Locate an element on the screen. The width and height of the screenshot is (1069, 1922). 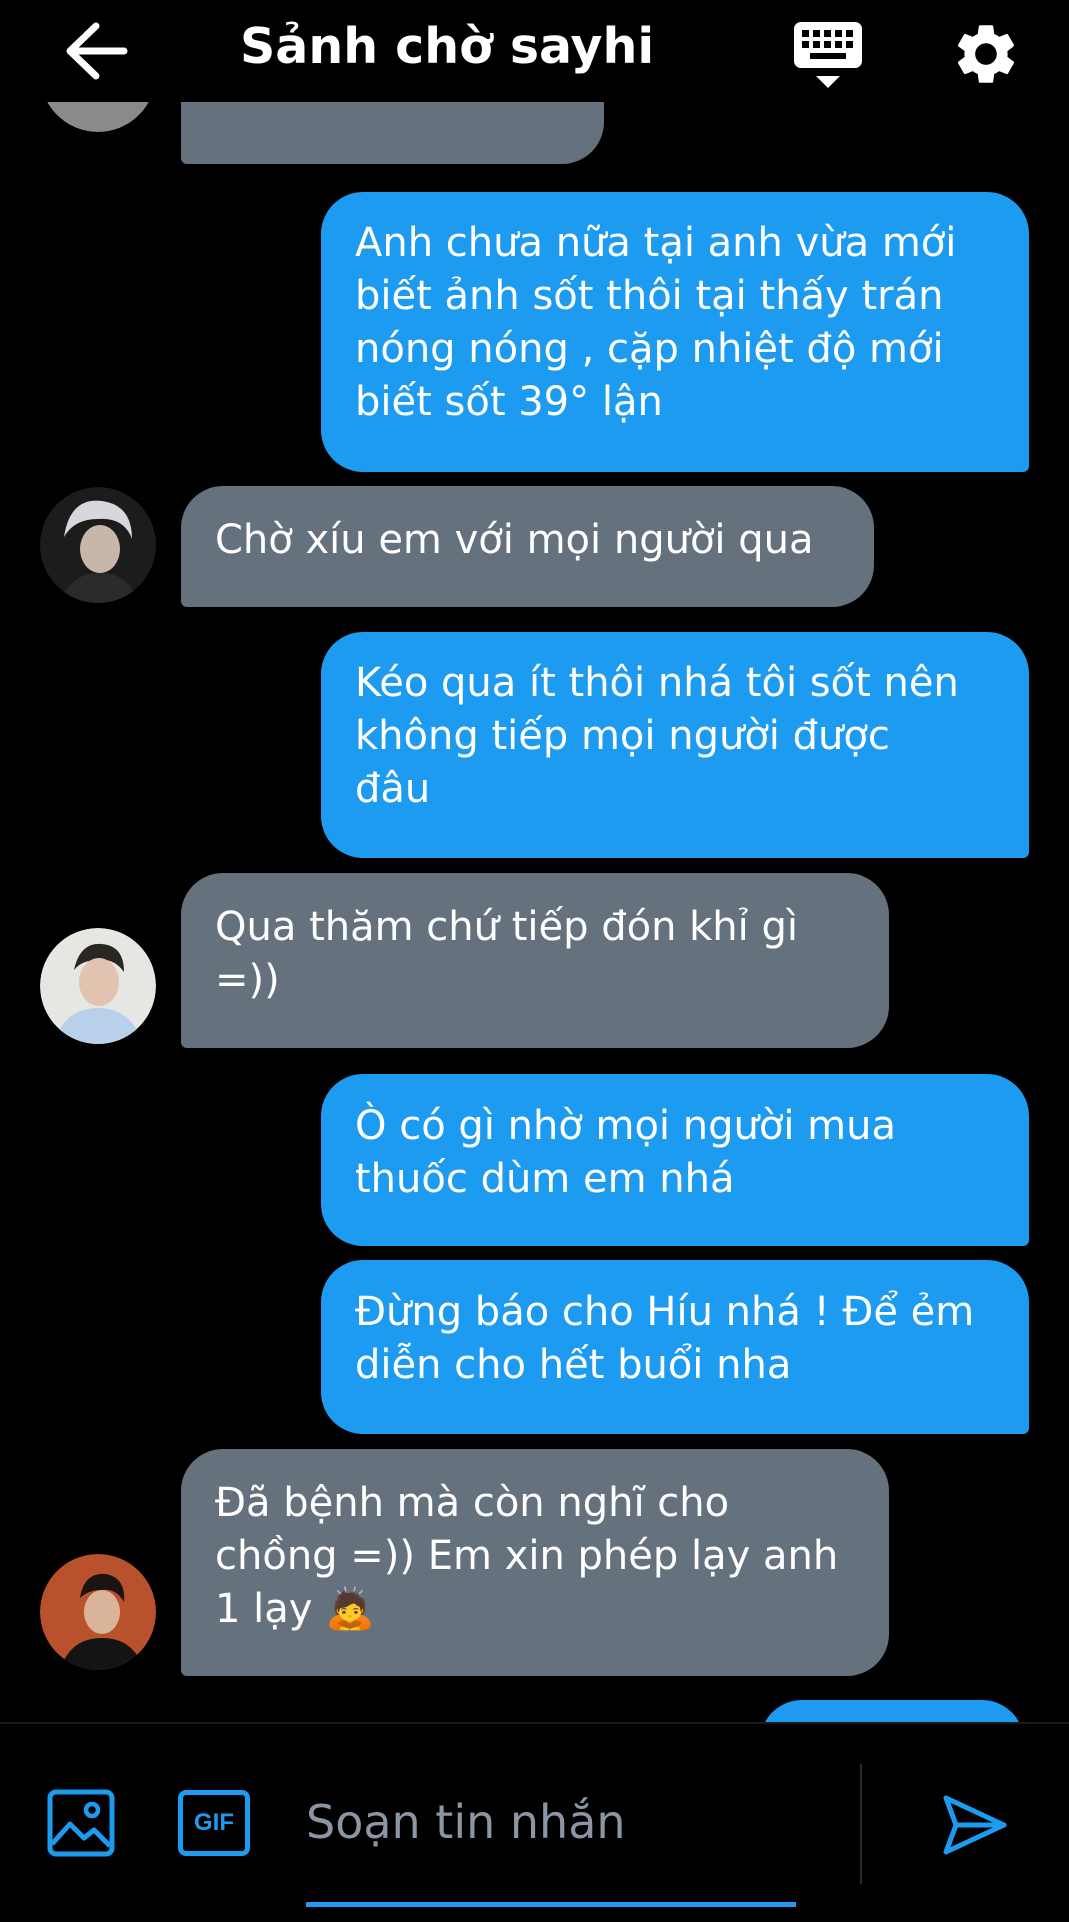
attach-image-button is located at coordinates (81, 1823).